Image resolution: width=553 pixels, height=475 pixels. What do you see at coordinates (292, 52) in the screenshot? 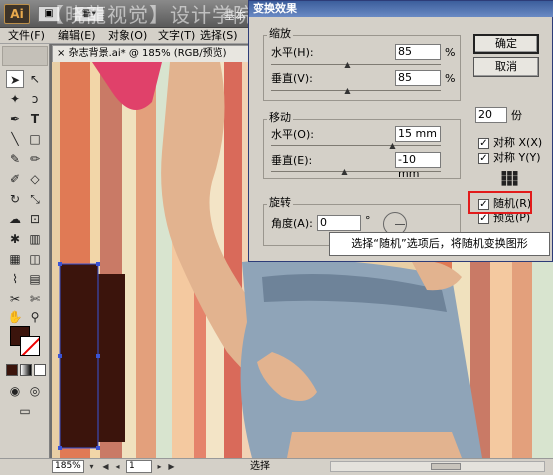
I see `scale-horizontal-label: 水平(H):` at bounding box center [292, 52].